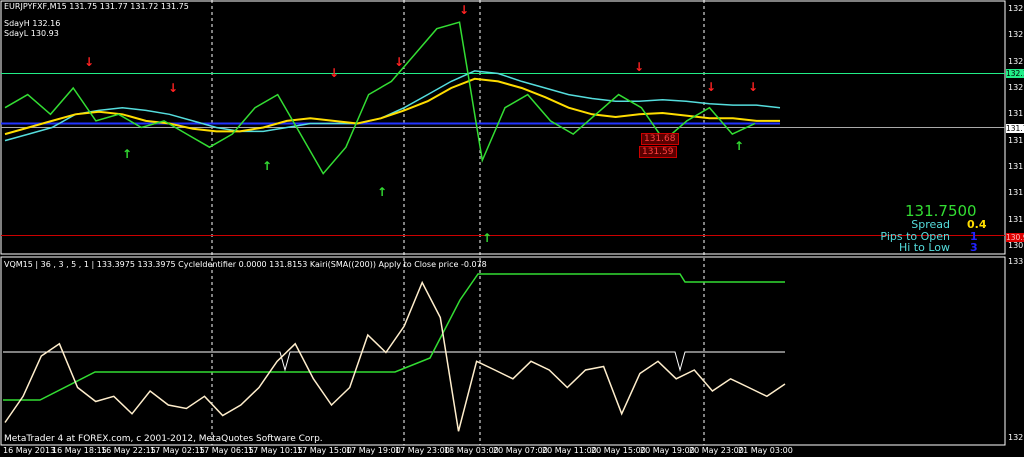 The height and width of the screenshot is (457, 1024). Describe the element at coordinates (373, 450) in the screenshot. I see `time-tick: 17 May 19:00` at that location.